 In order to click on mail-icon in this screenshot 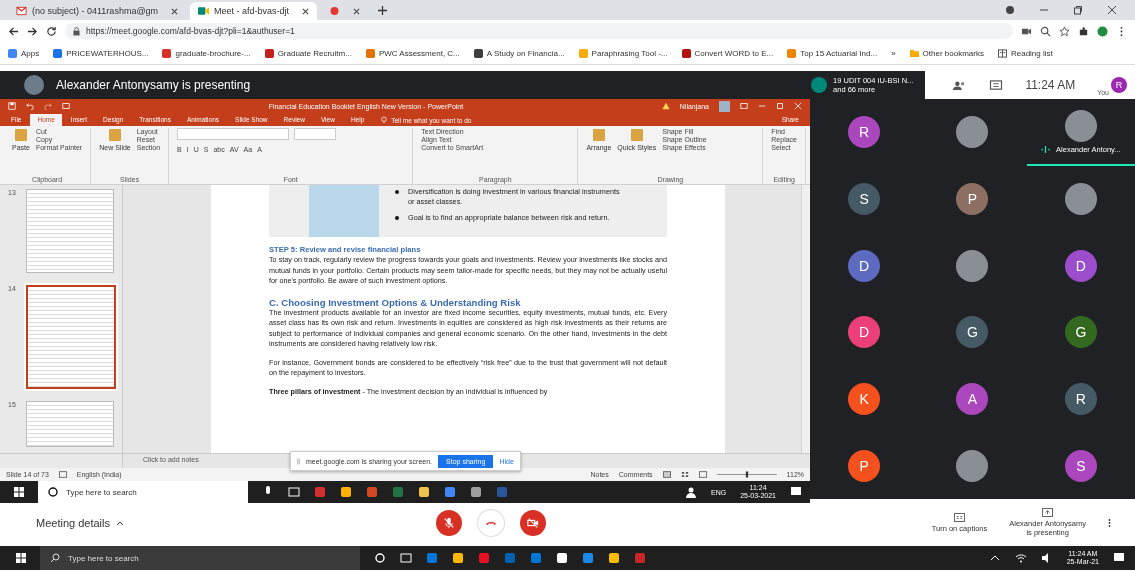, I will do `click(21, 11)`.